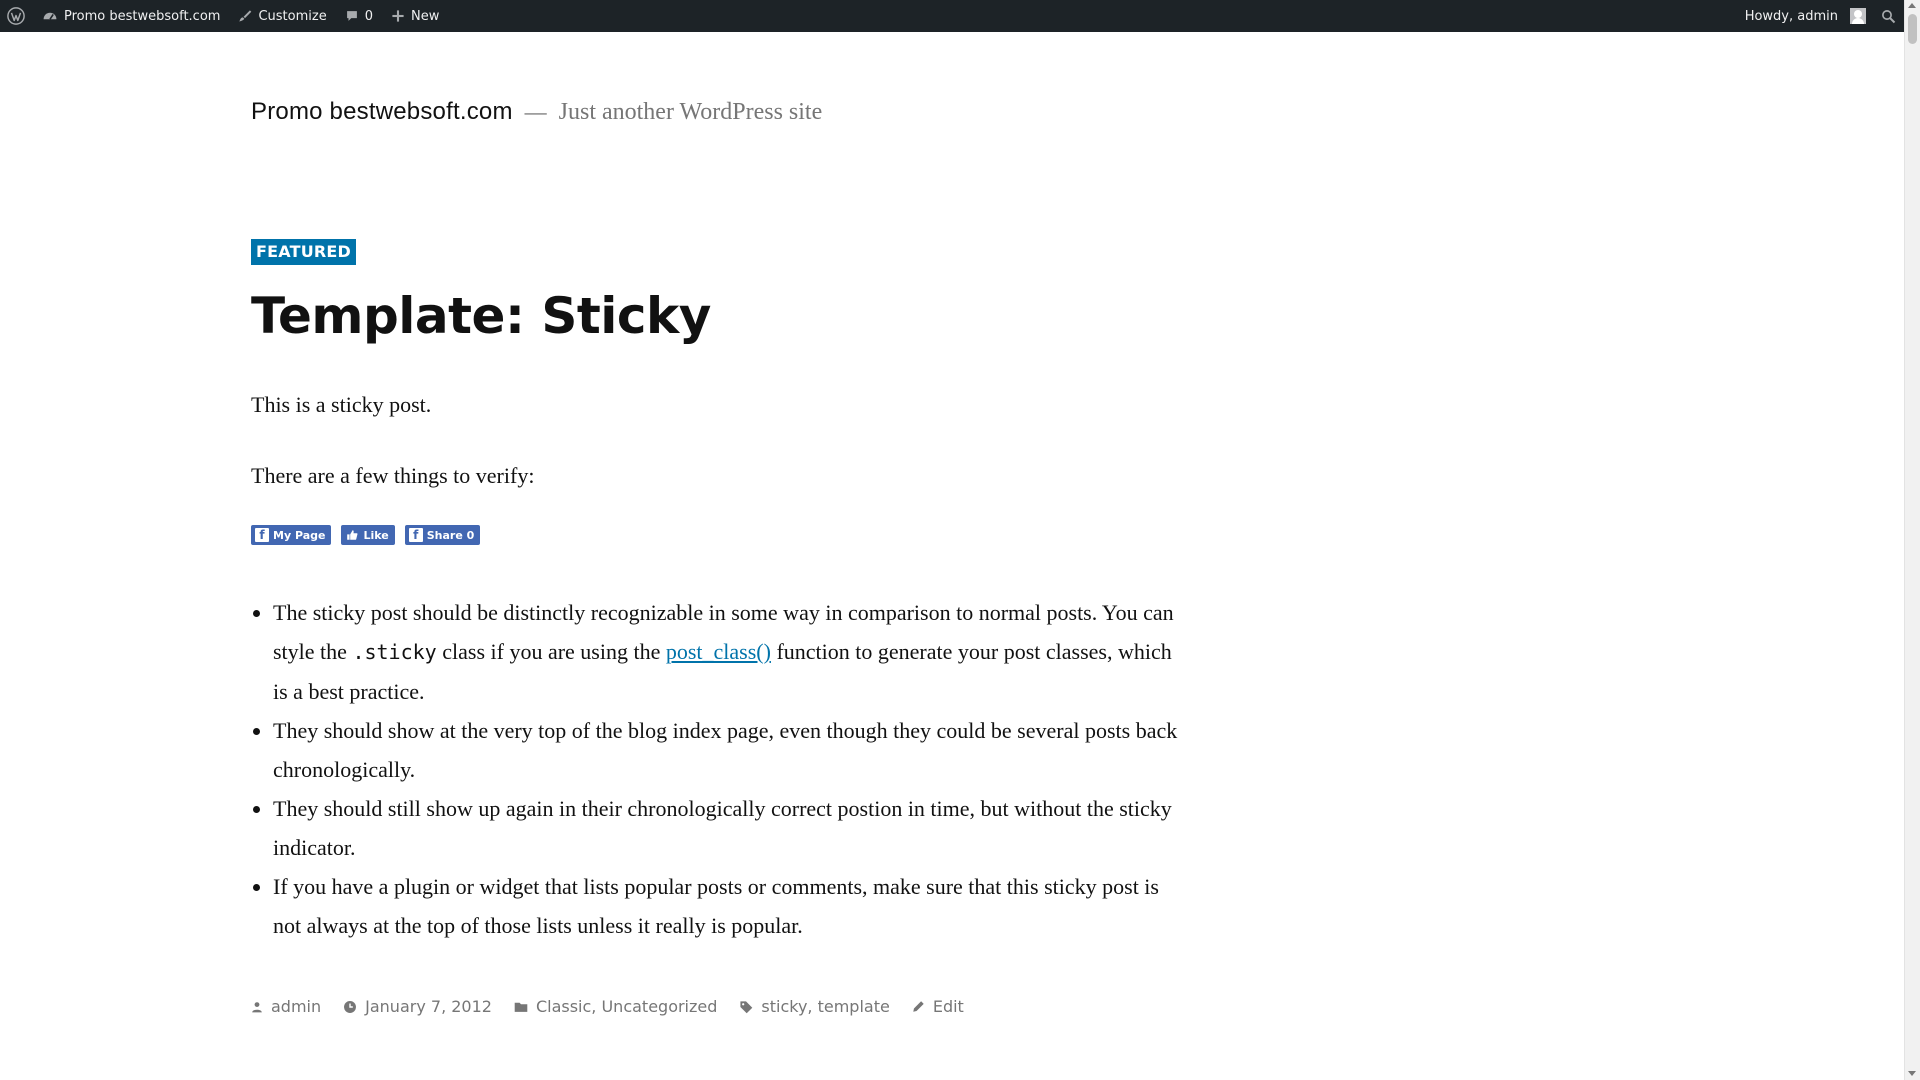 This screenshot has width=1920, height=1080. I want to click on scrollbar-thumb, so click(1912, 29).